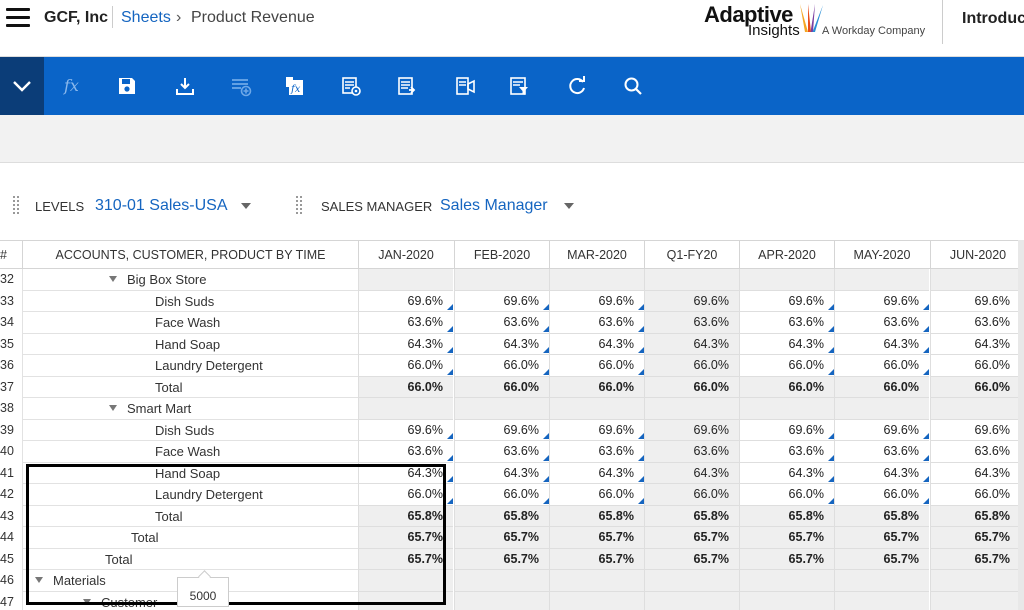  I want to click on sheet-settings-button, so click(351, 86).